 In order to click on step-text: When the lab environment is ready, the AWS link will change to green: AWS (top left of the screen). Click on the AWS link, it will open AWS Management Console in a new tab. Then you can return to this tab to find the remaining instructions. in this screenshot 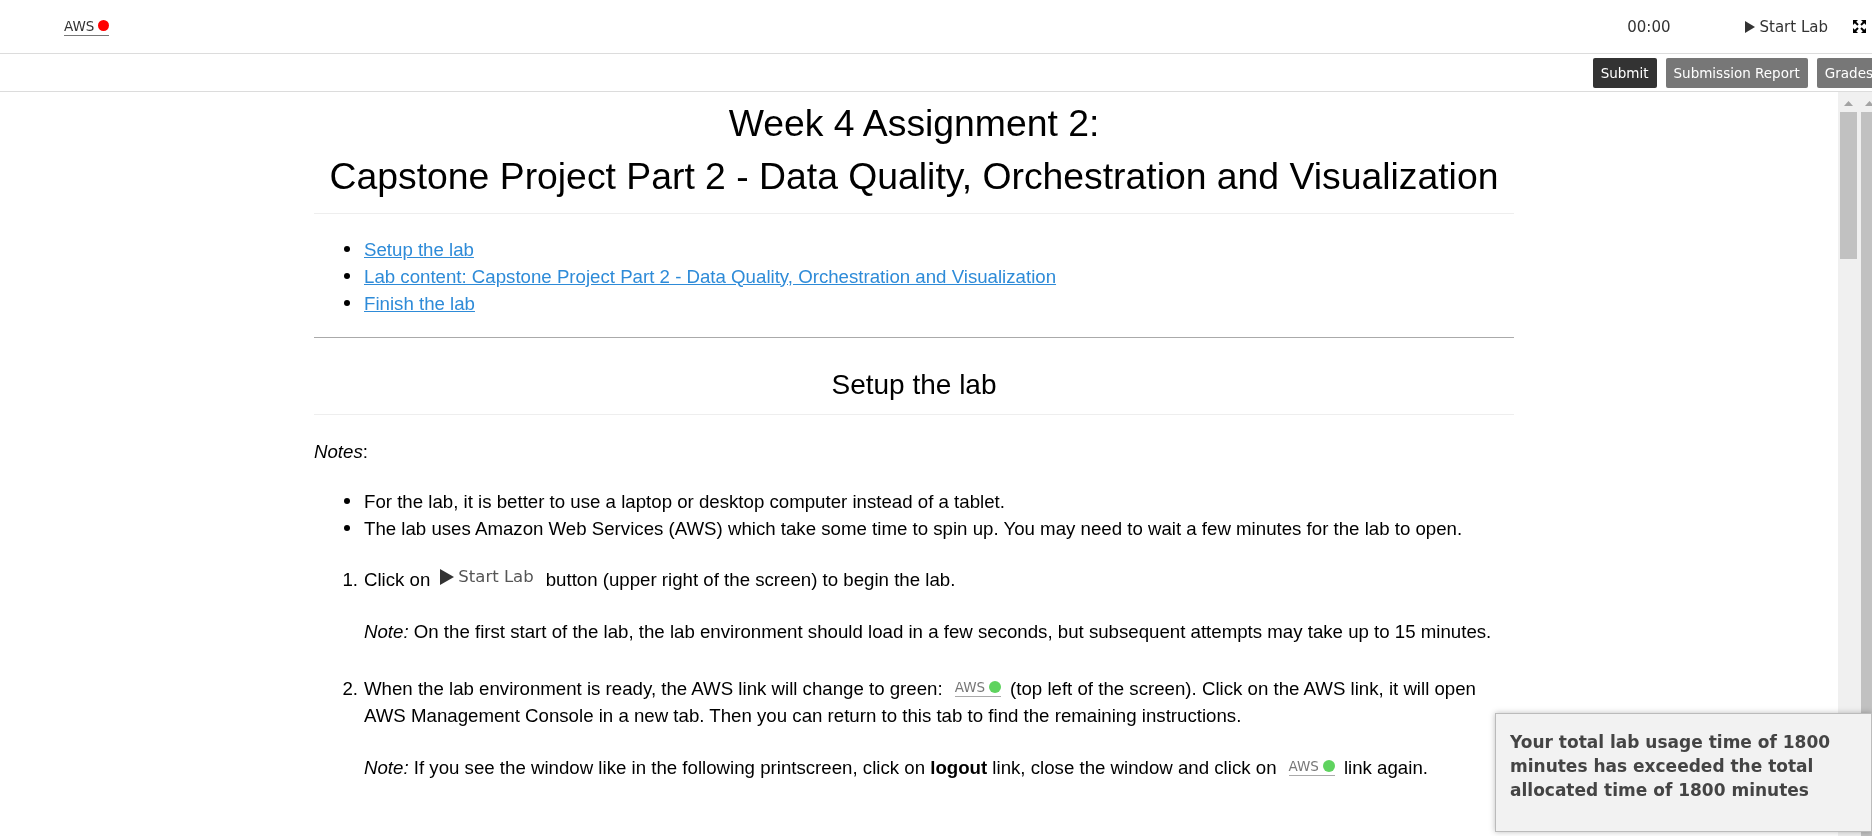, I will do `click(920, 702)`.